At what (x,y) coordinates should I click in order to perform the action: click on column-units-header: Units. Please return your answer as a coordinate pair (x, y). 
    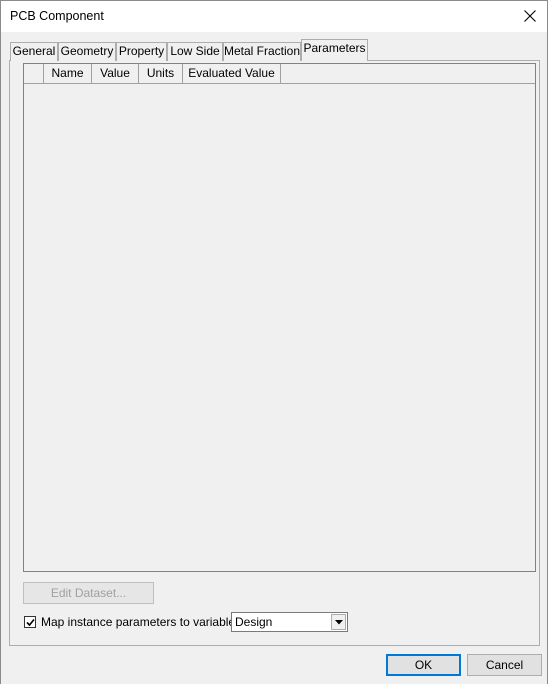
    Looking at the image, I should click on (161, 74).